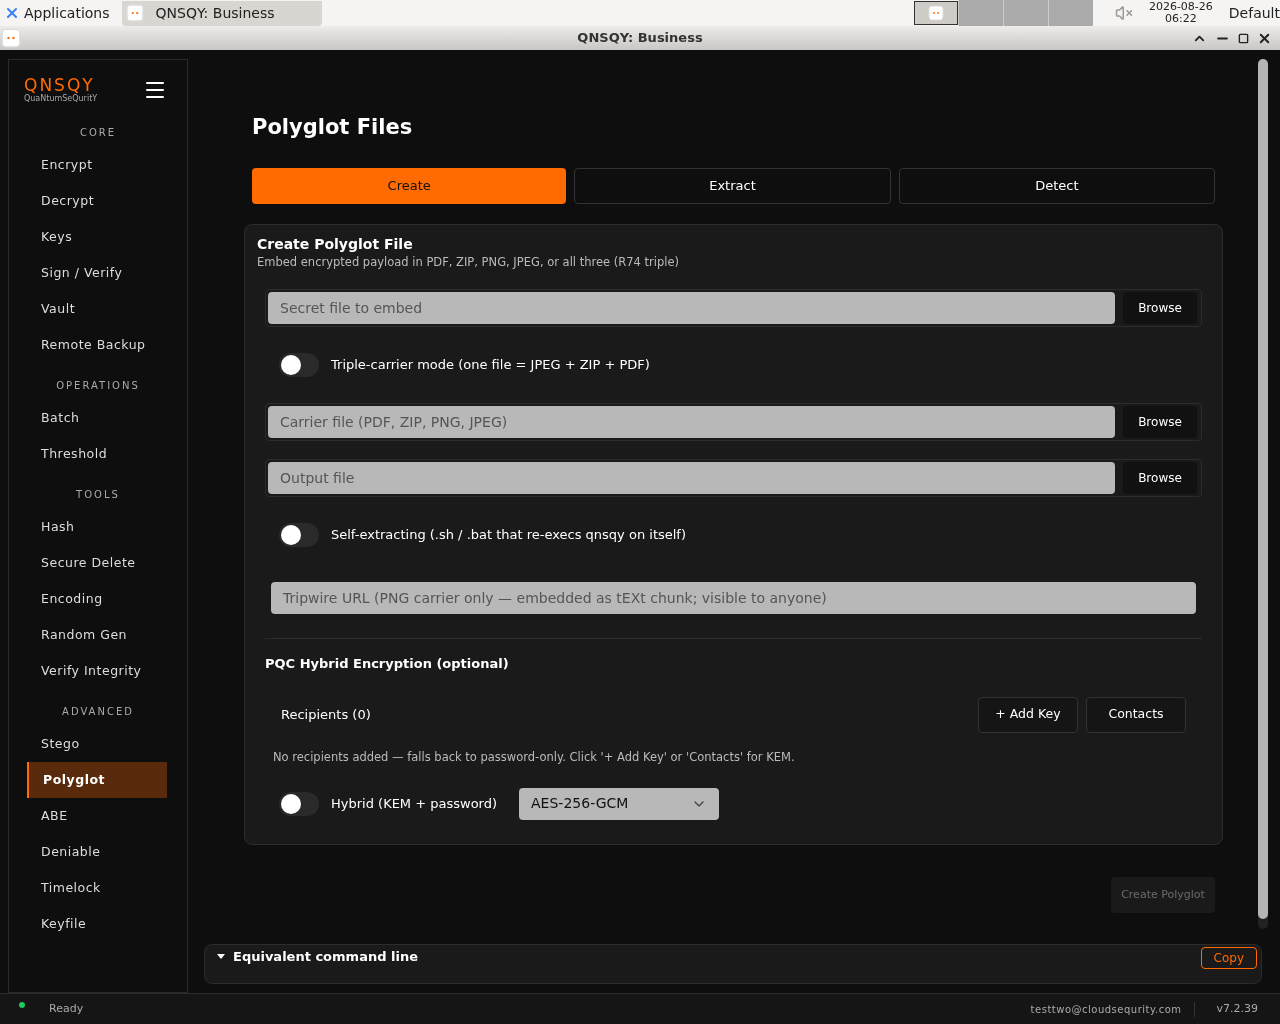 This screenshot has width=1280, height=1024. Describe the element at coordinates (325, 956) in the screenshot. I see `panel-title: Equivalent command line` at that location.